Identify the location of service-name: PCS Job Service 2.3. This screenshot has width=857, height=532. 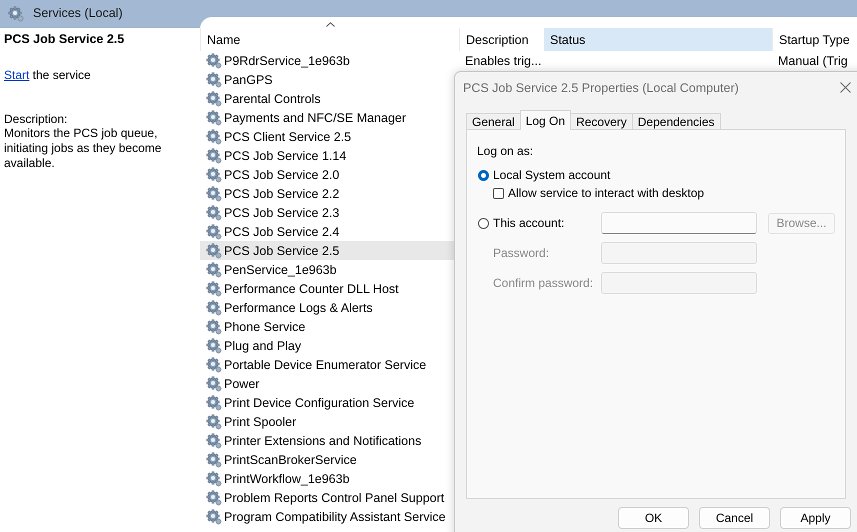
(282, 213).